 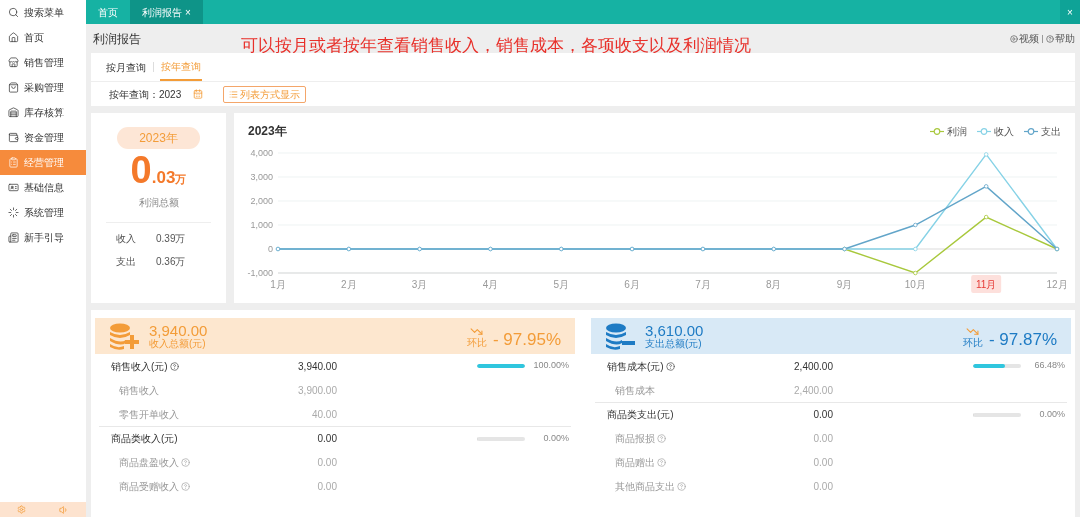 What do you see at coordinates (134, 94) in the screenshot?
I see `filter-label: 按年查询：` at bounding box center [134, 94].